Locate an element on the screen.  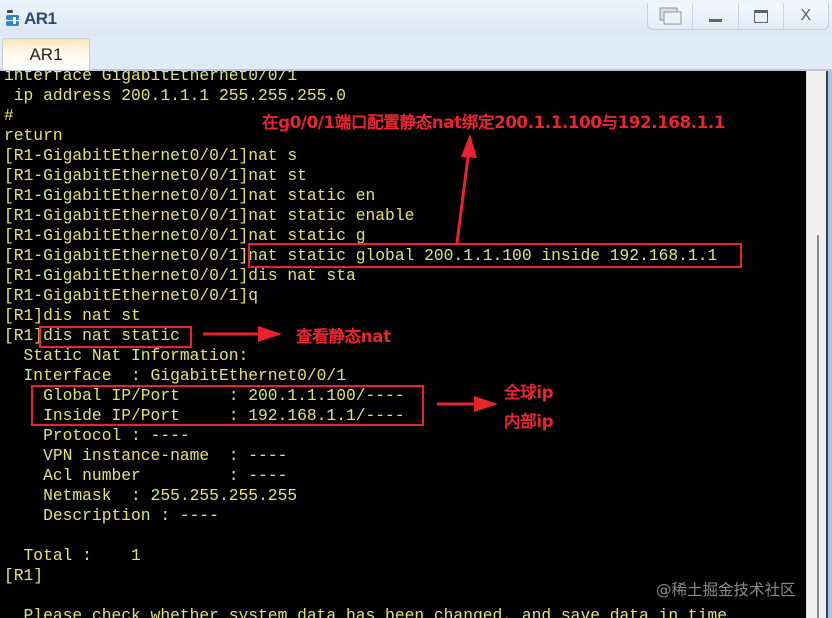
maximize-icon is located at coordinates (760, 16).